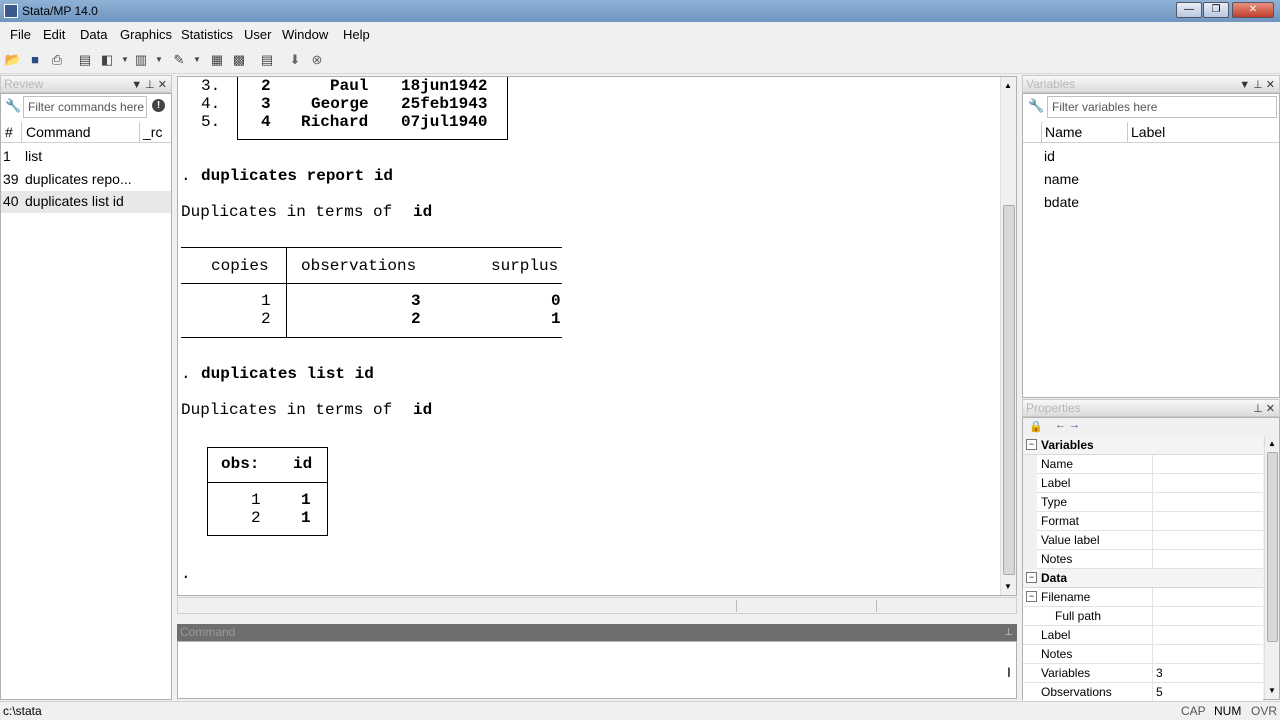 This screenshot has height=720, width=1280. I want to click on results-status-strip, so click(597, 605).